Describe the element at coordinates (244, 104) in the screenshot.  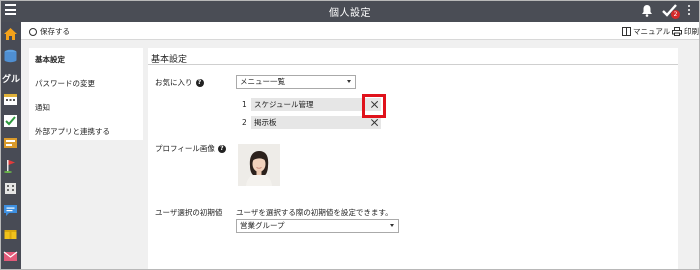
I see `favorite-number: 1` at that location.